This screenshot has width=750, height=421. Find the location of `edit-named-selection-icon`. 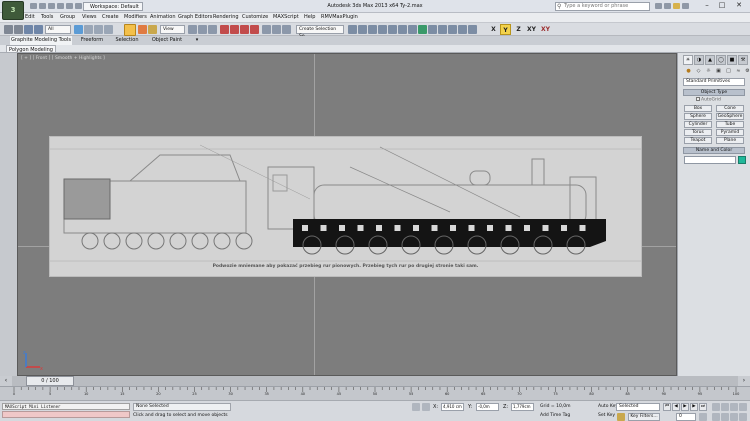

edit-named-selection-icon is located at coordinates (266, 29).